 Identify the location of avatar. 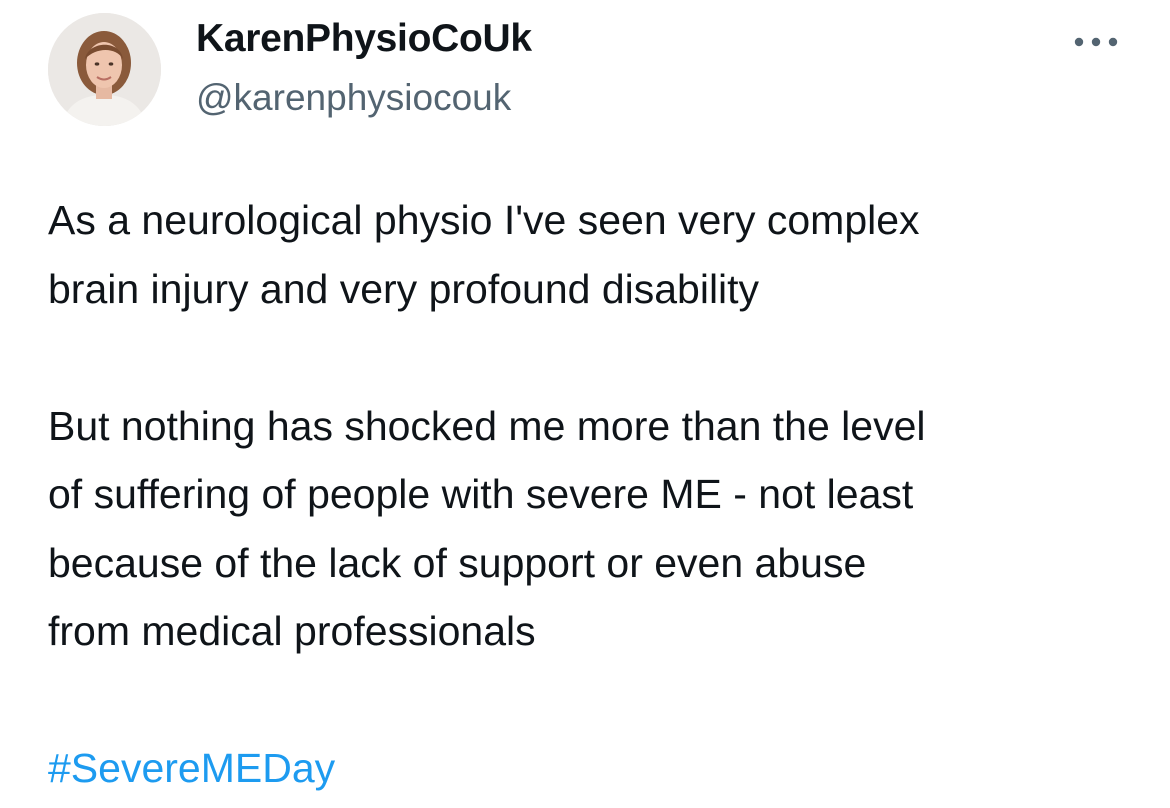
(104, 69).